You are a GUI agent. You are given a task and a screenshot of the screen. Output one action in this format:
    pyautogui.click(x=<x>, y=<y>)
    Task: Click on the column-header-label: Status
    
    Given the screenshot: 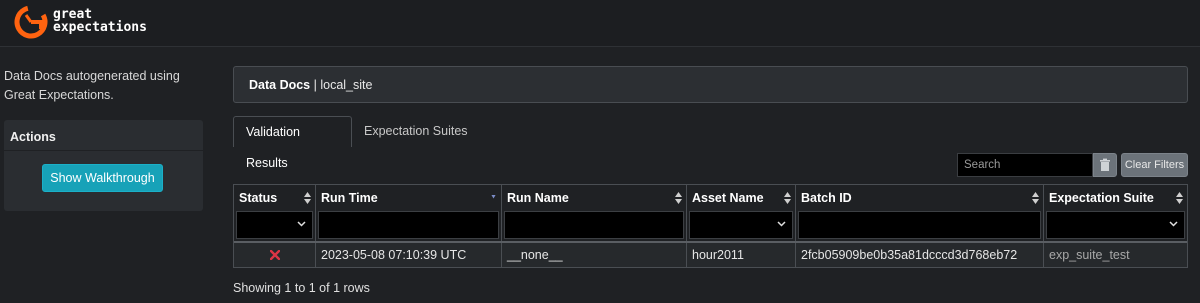 What is the action you would take?
    pyautogui.click(x=258, y=198)
    